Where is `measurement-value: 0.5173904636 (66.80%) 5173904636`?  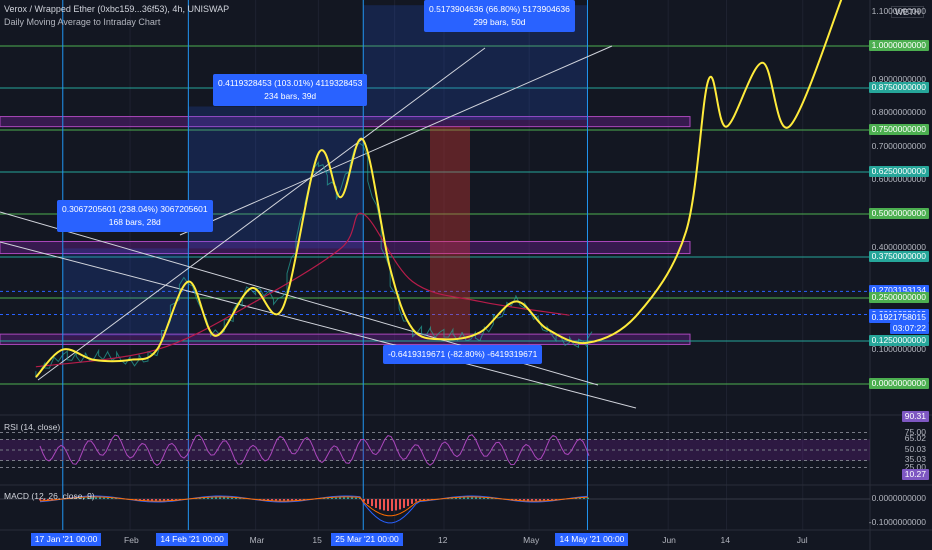
measurement-value: 0.5173904636 (66.80%) 5173904636 is located at coordinates (499, 9).